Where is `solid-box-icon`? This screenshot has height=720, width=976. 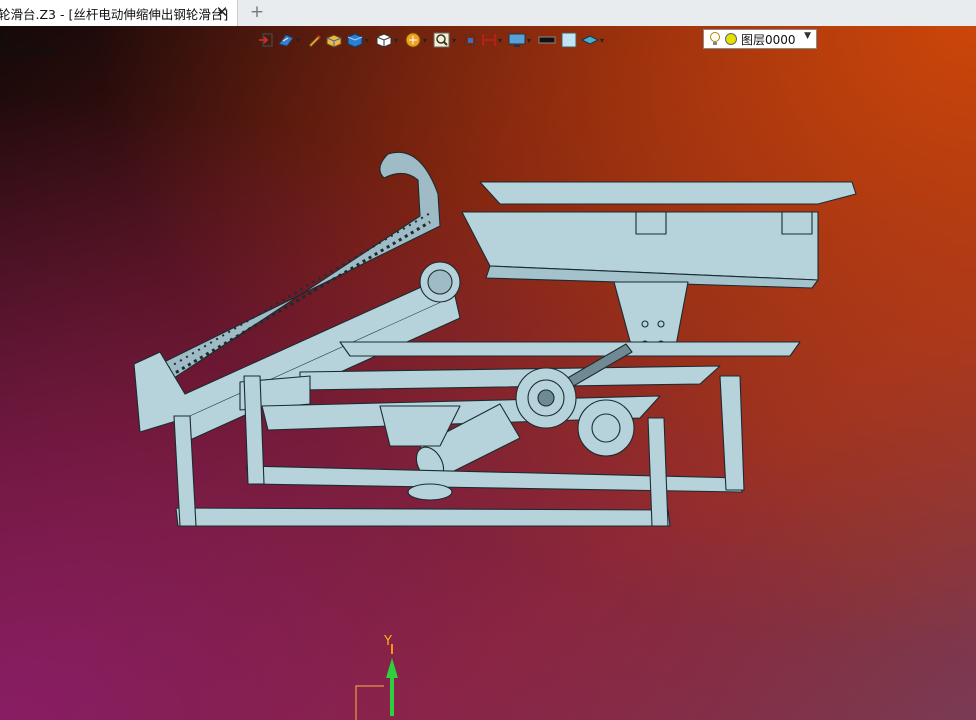
solid-box-icon is located at coordinates (355, 40).